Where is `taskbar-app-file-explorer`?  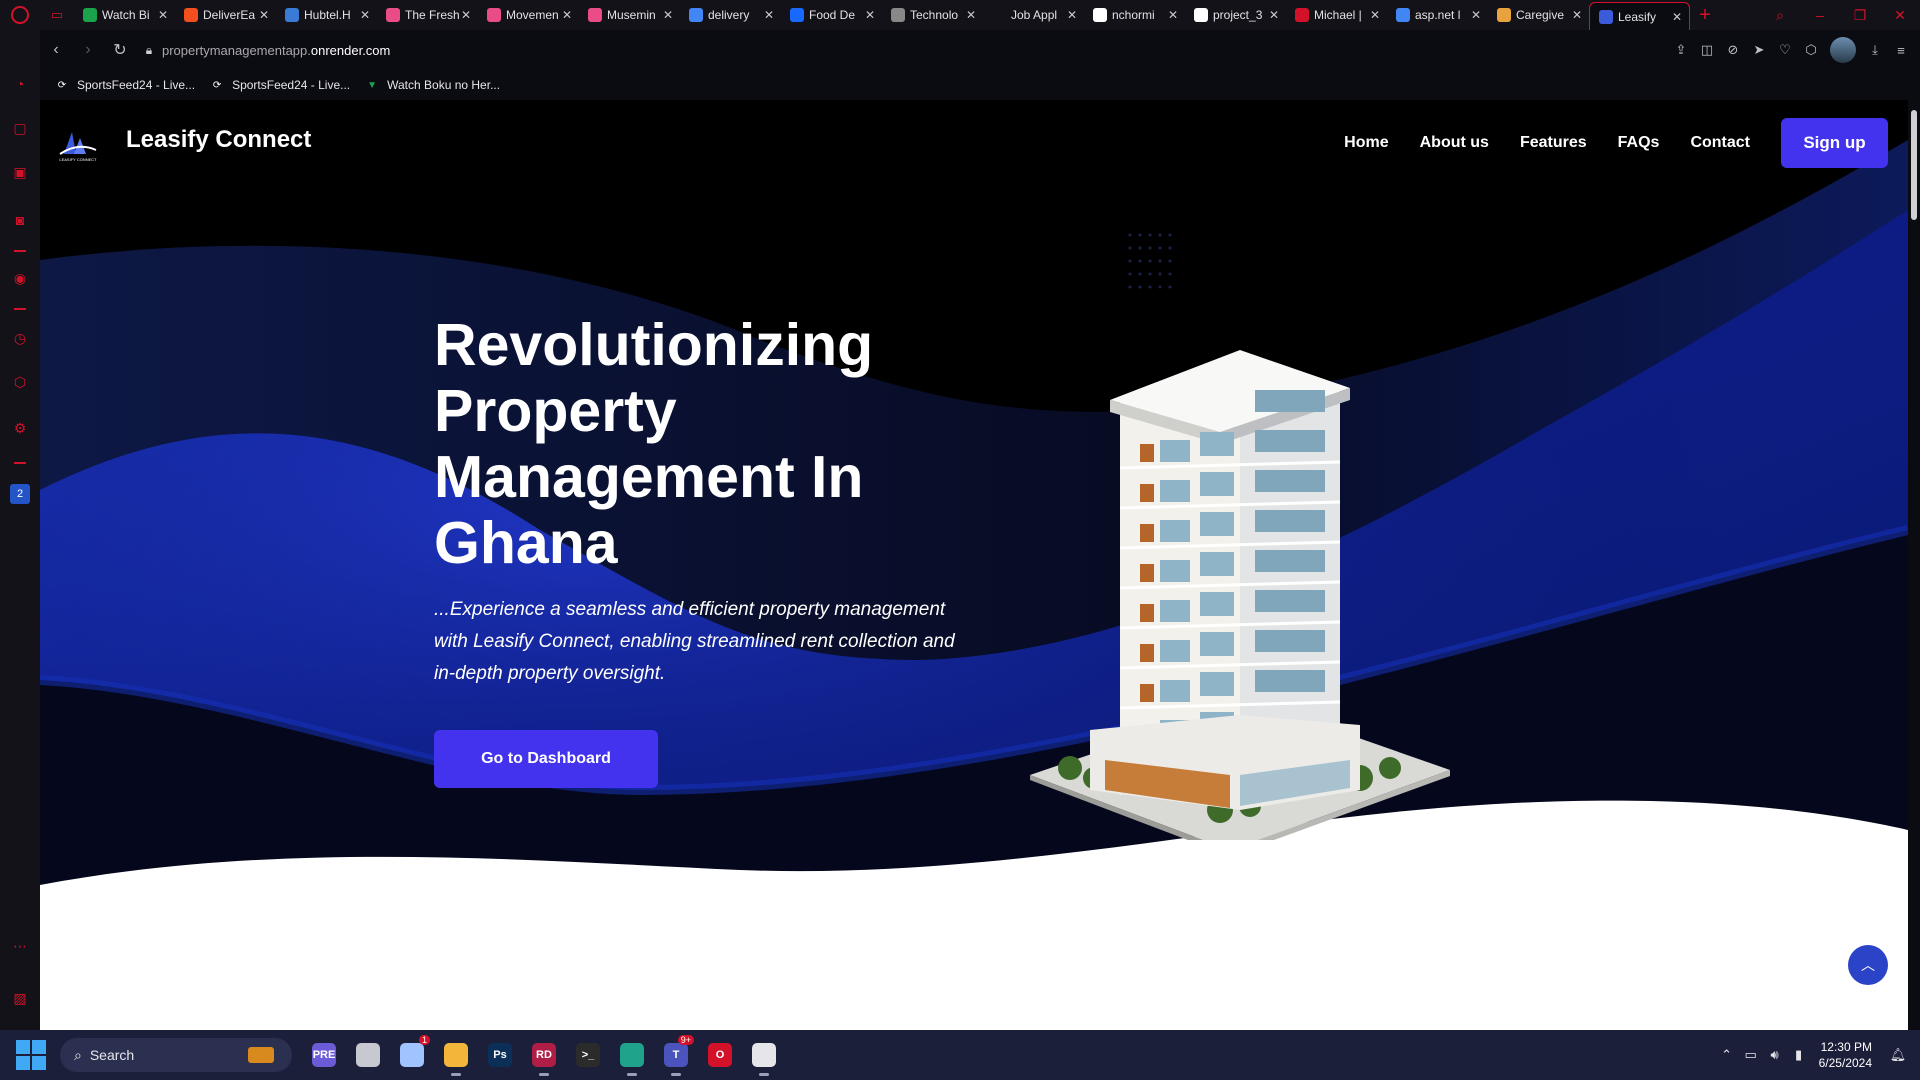 taskbar-app-file-explorer is located at coordinates (456, 1055).